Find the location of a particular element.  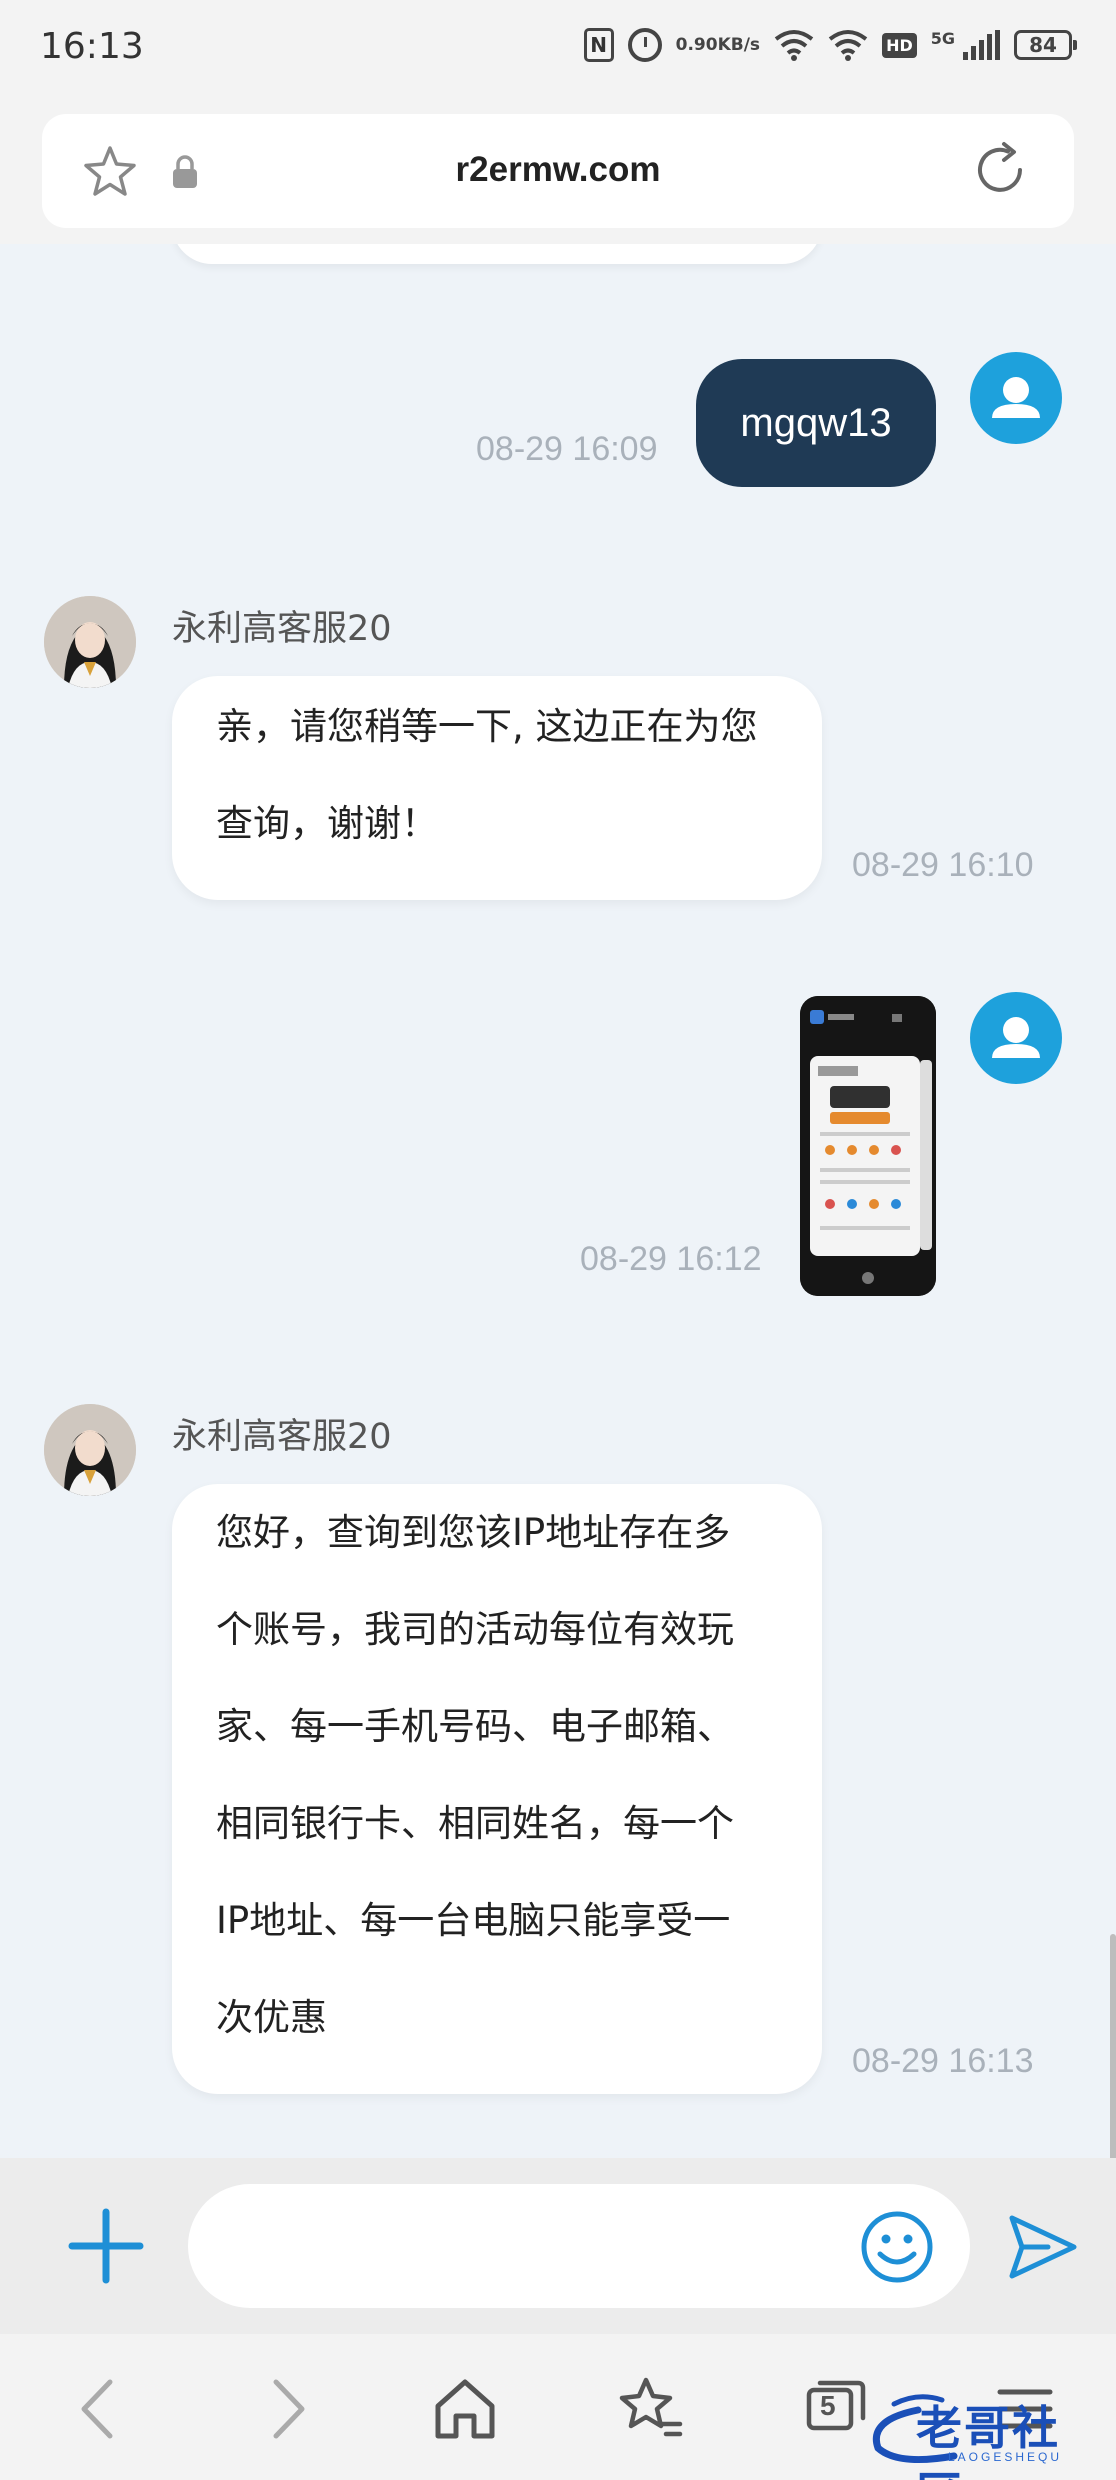

tab-count: 5 is located at coordinates (828, 2405).